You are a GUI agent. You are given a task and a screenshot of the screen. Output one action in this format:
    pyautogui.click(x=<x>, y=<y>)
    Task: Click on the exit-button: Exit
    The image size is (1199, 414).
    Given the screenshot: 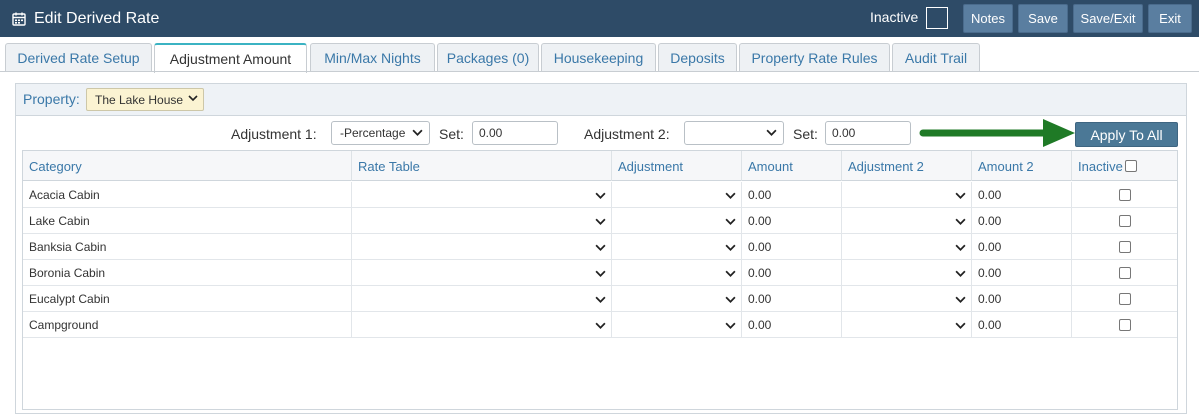 What is the action you would take?
    pyautogui.click(x=1170, y=18)
    